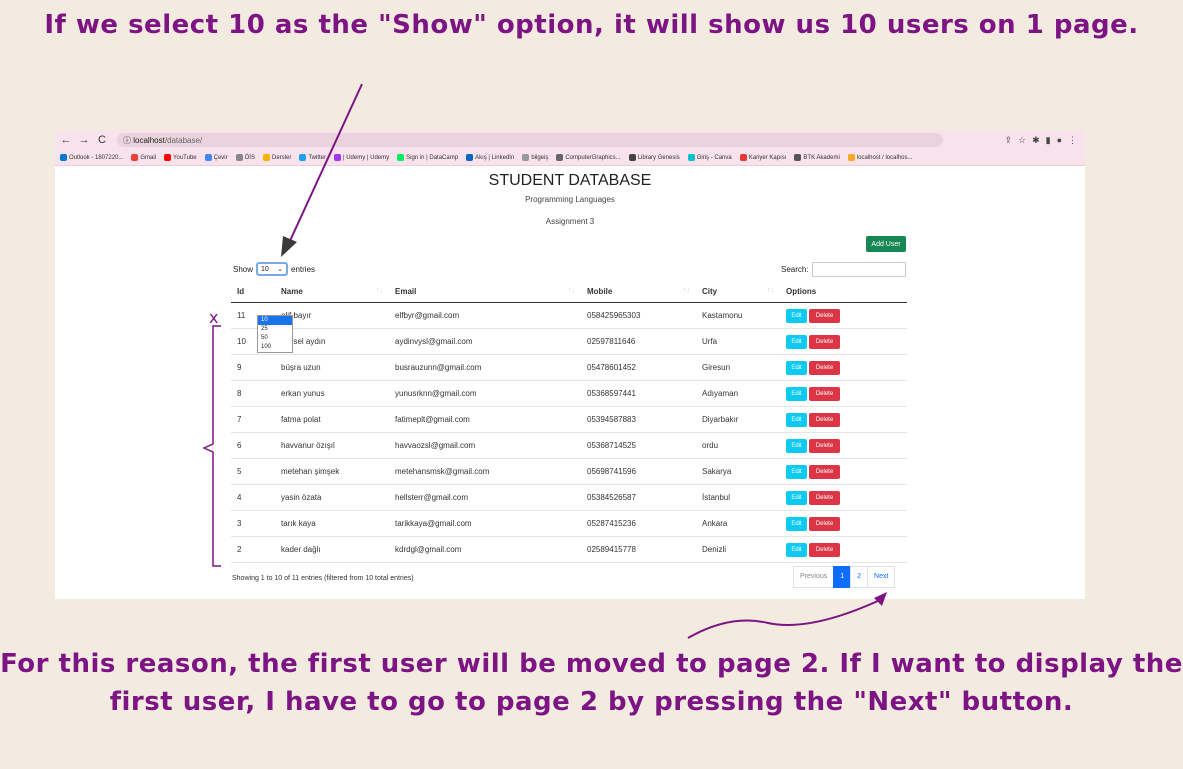  Describe the element at coordinates (275, 329) in the screenshot. I see `show-option: 25` at that location.